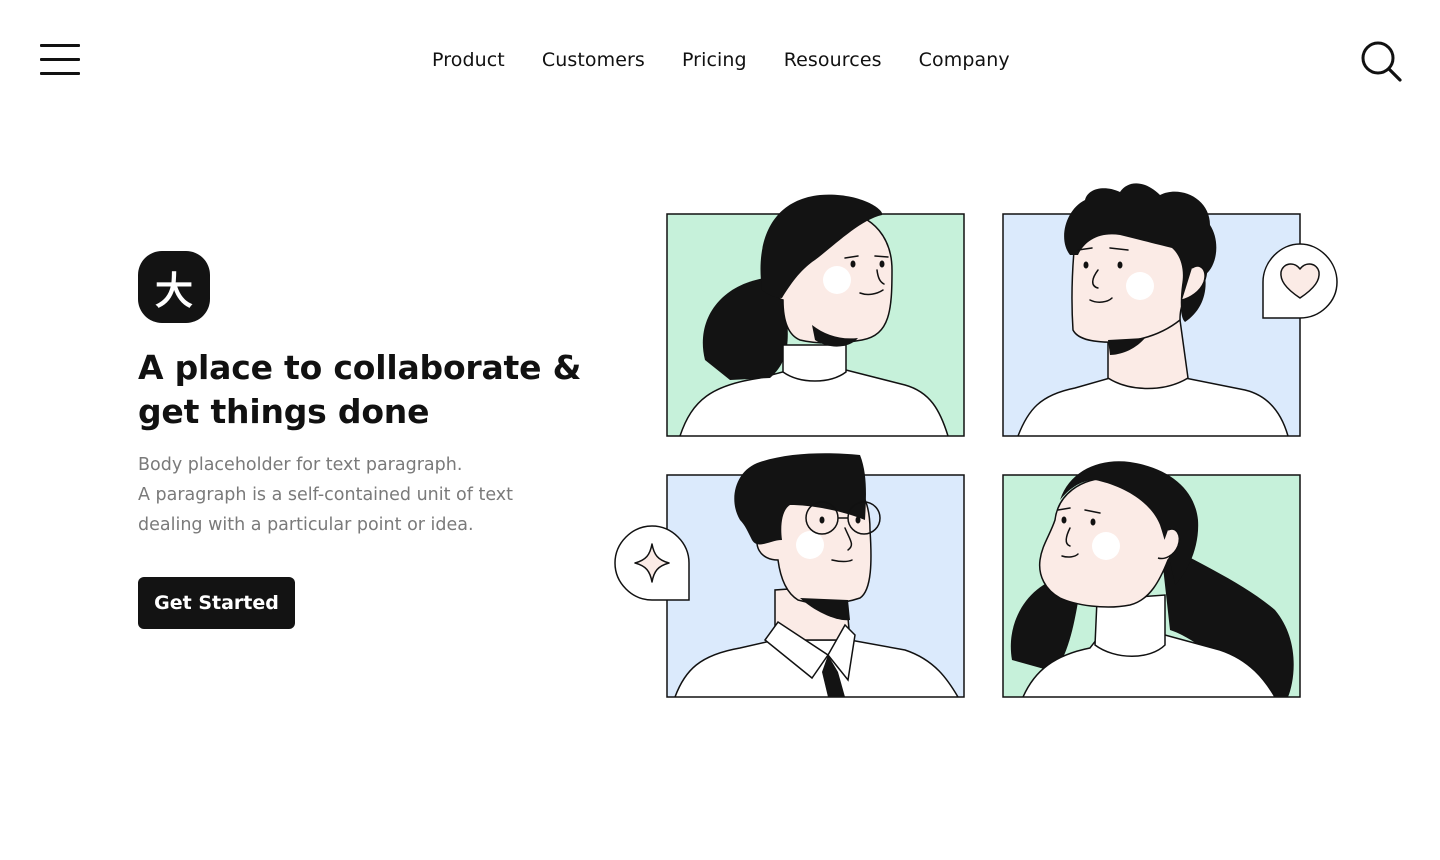 The width and height of the screenshot is (1440, 860). Describe the element at coordinates (714, 60) in the screenshot. I see `nav-pricing: Pricing` at that location.